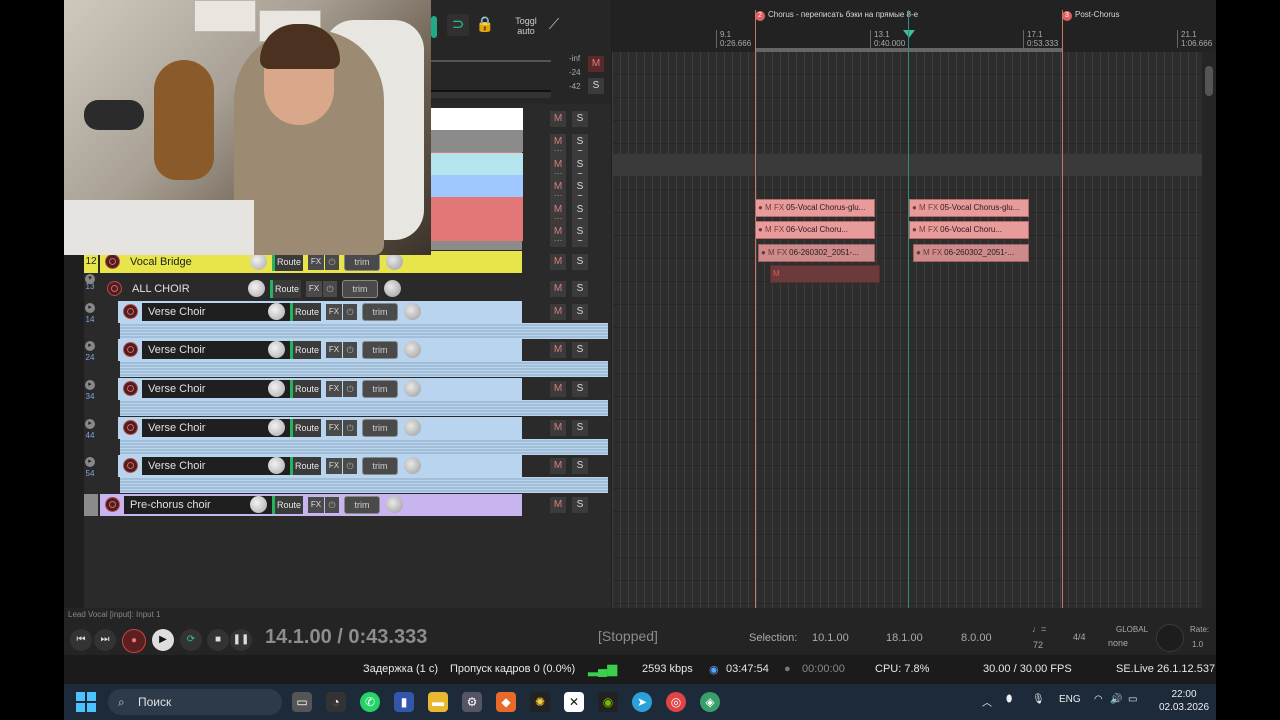  I want to click on pause-button: ❚❚, so click(241, 640).